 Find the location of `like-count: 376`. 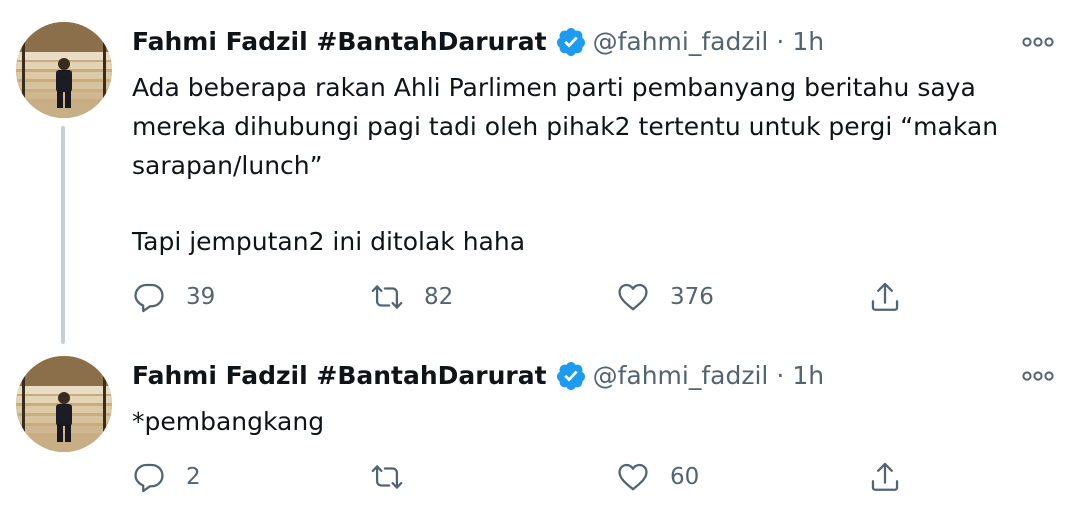

like-count: 376 is located at coordinates (692, 297).